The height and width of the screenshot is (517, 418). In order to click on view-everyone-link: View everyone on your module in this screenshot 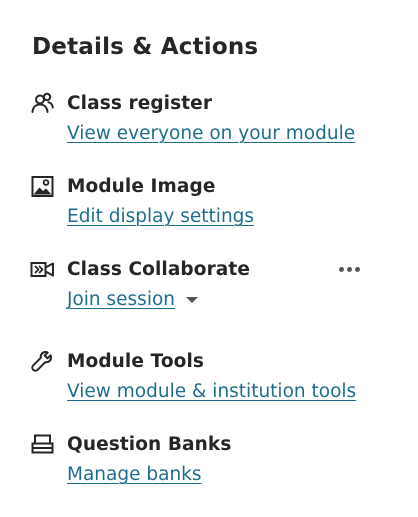, I will do `click(211, 133)`.